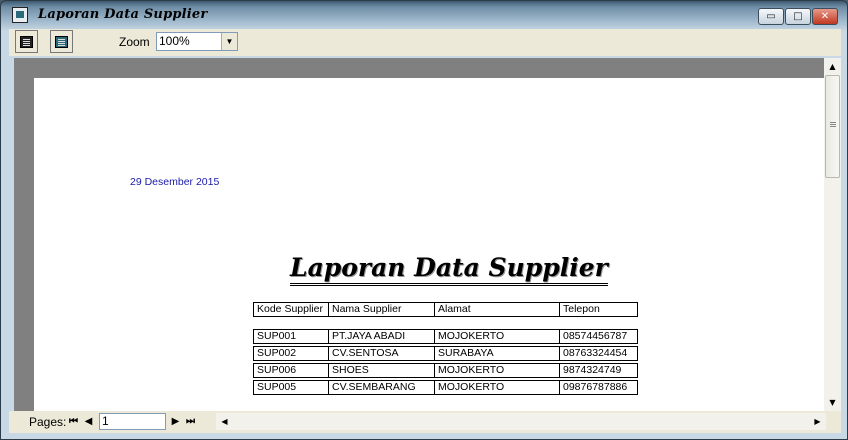 The height and width of the screenshot is (440, 848). What do you see at coordinates (598, 353) in the screenshot?
I see `table-cell: 08763324454` at bounding box center [598, 353].